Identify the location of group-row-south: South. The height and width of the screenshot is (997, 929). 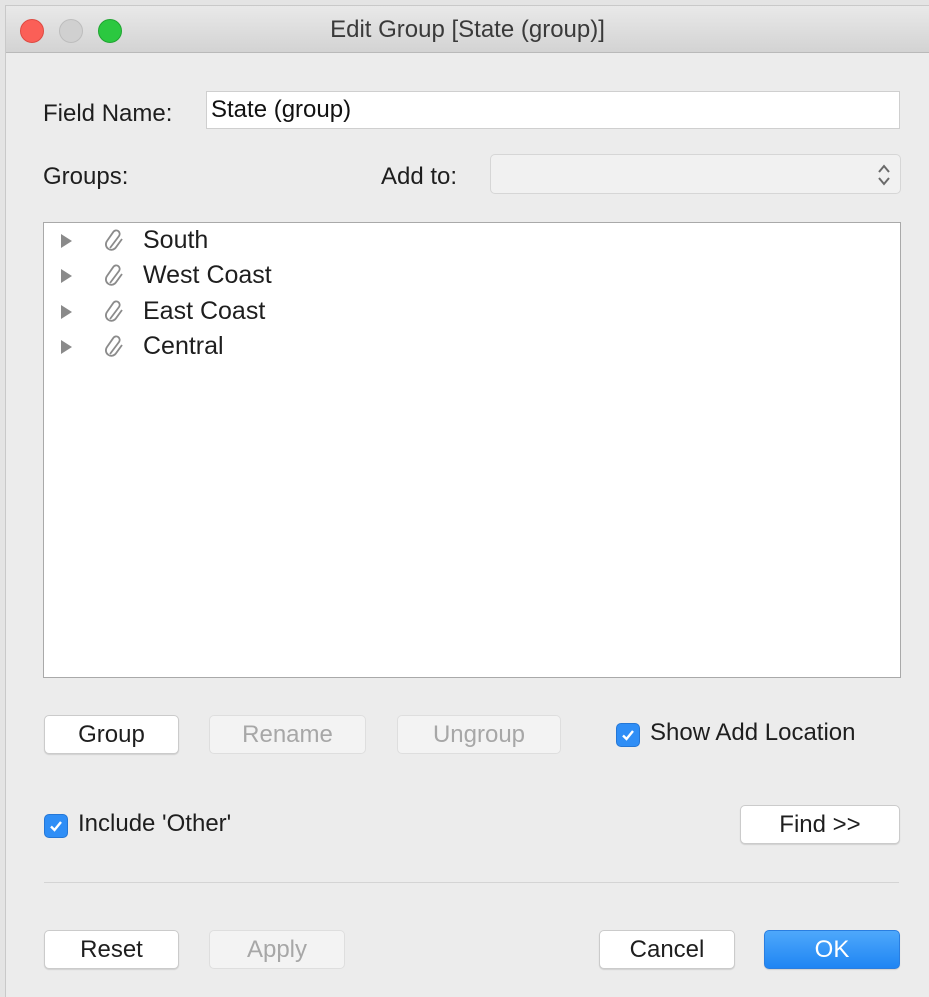
(472, 241).